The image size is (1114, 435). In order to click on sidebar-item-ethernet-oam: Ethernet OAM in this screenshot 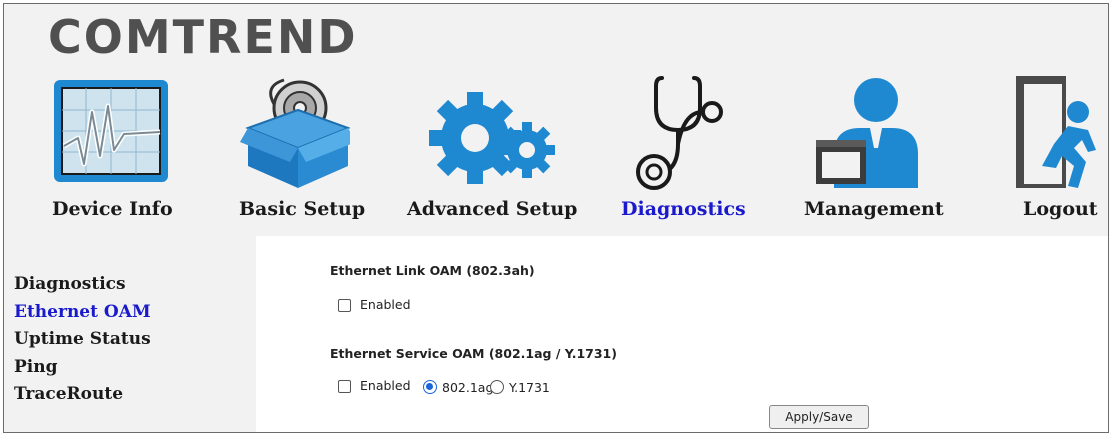, I will do `click(82, 312)`.